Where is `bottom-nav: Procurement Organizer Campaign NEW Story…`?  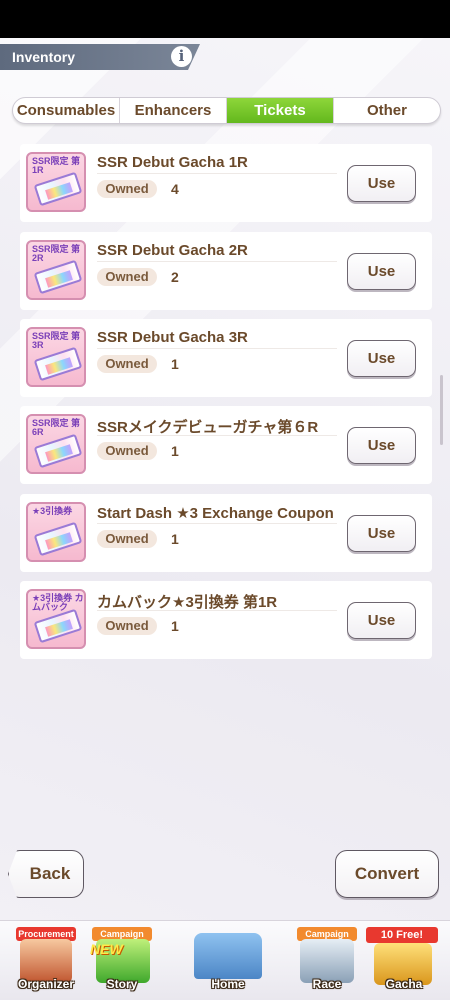 bottom-nav: Procurement Organizer Campaign NEW Story… is located at coordinates (225, 960).